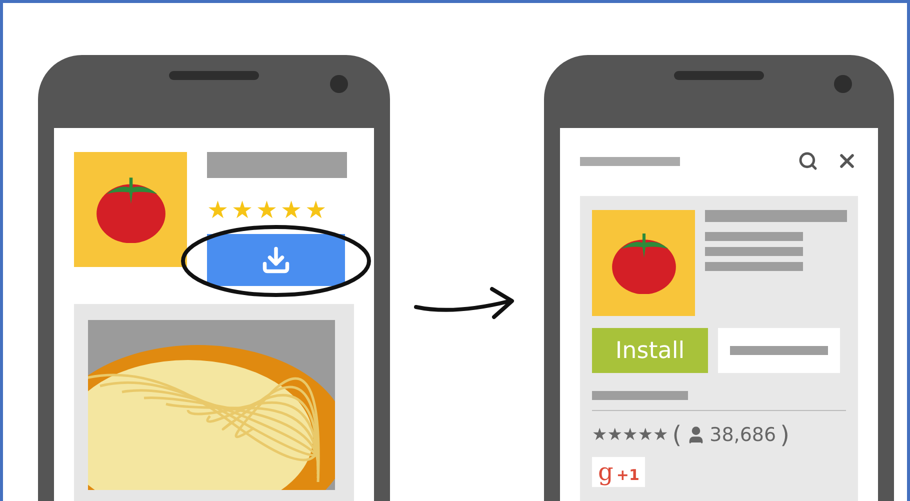 The image size is (910, 501). I want to click on search-icon, so click(808, 161).